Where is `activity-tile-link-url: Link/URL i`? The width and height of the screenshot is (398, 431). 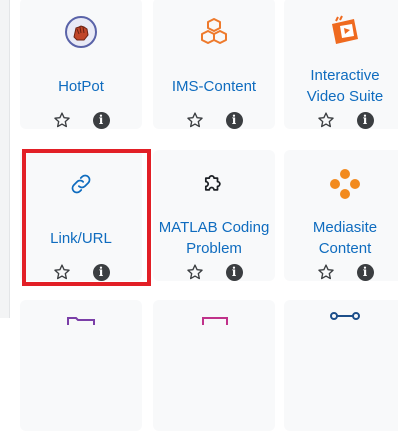 activity-tile-link-url: Link/URL i is located at coordinates (81, 215).